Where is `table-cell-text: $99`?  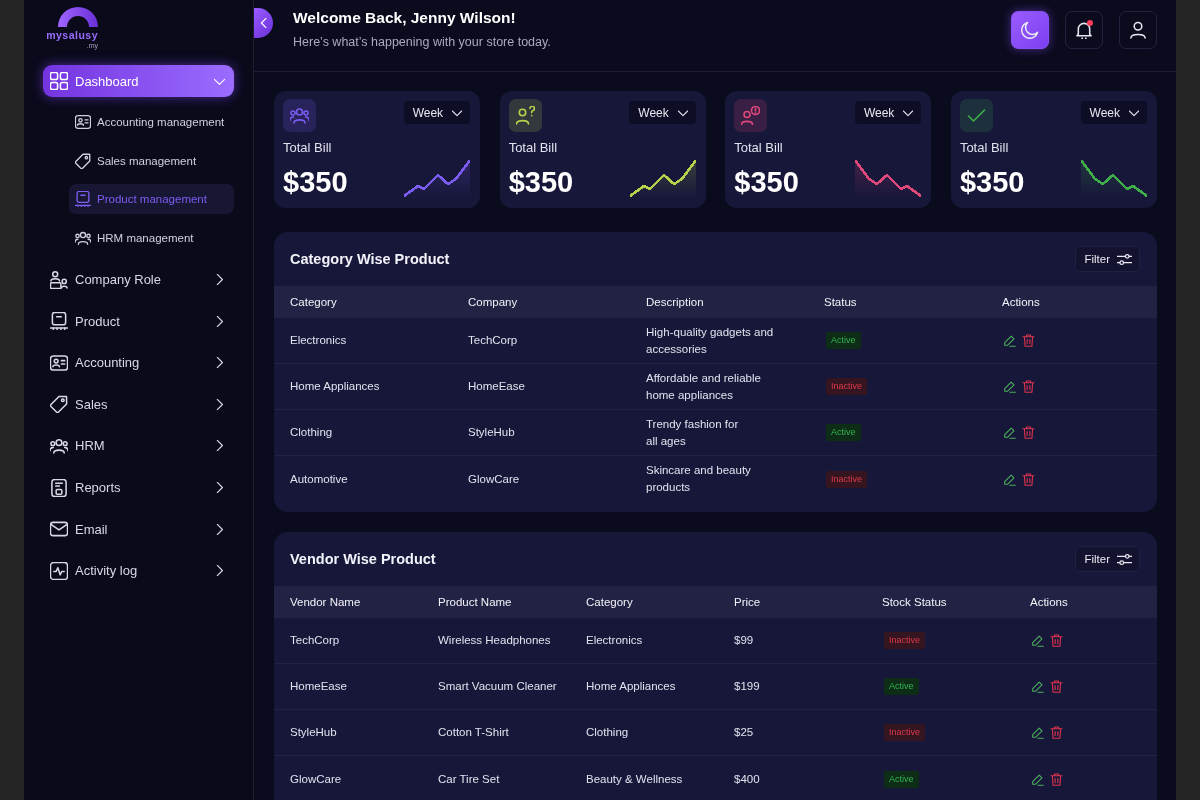
table-cell-text: $99 is located at coordinates (744, 640).